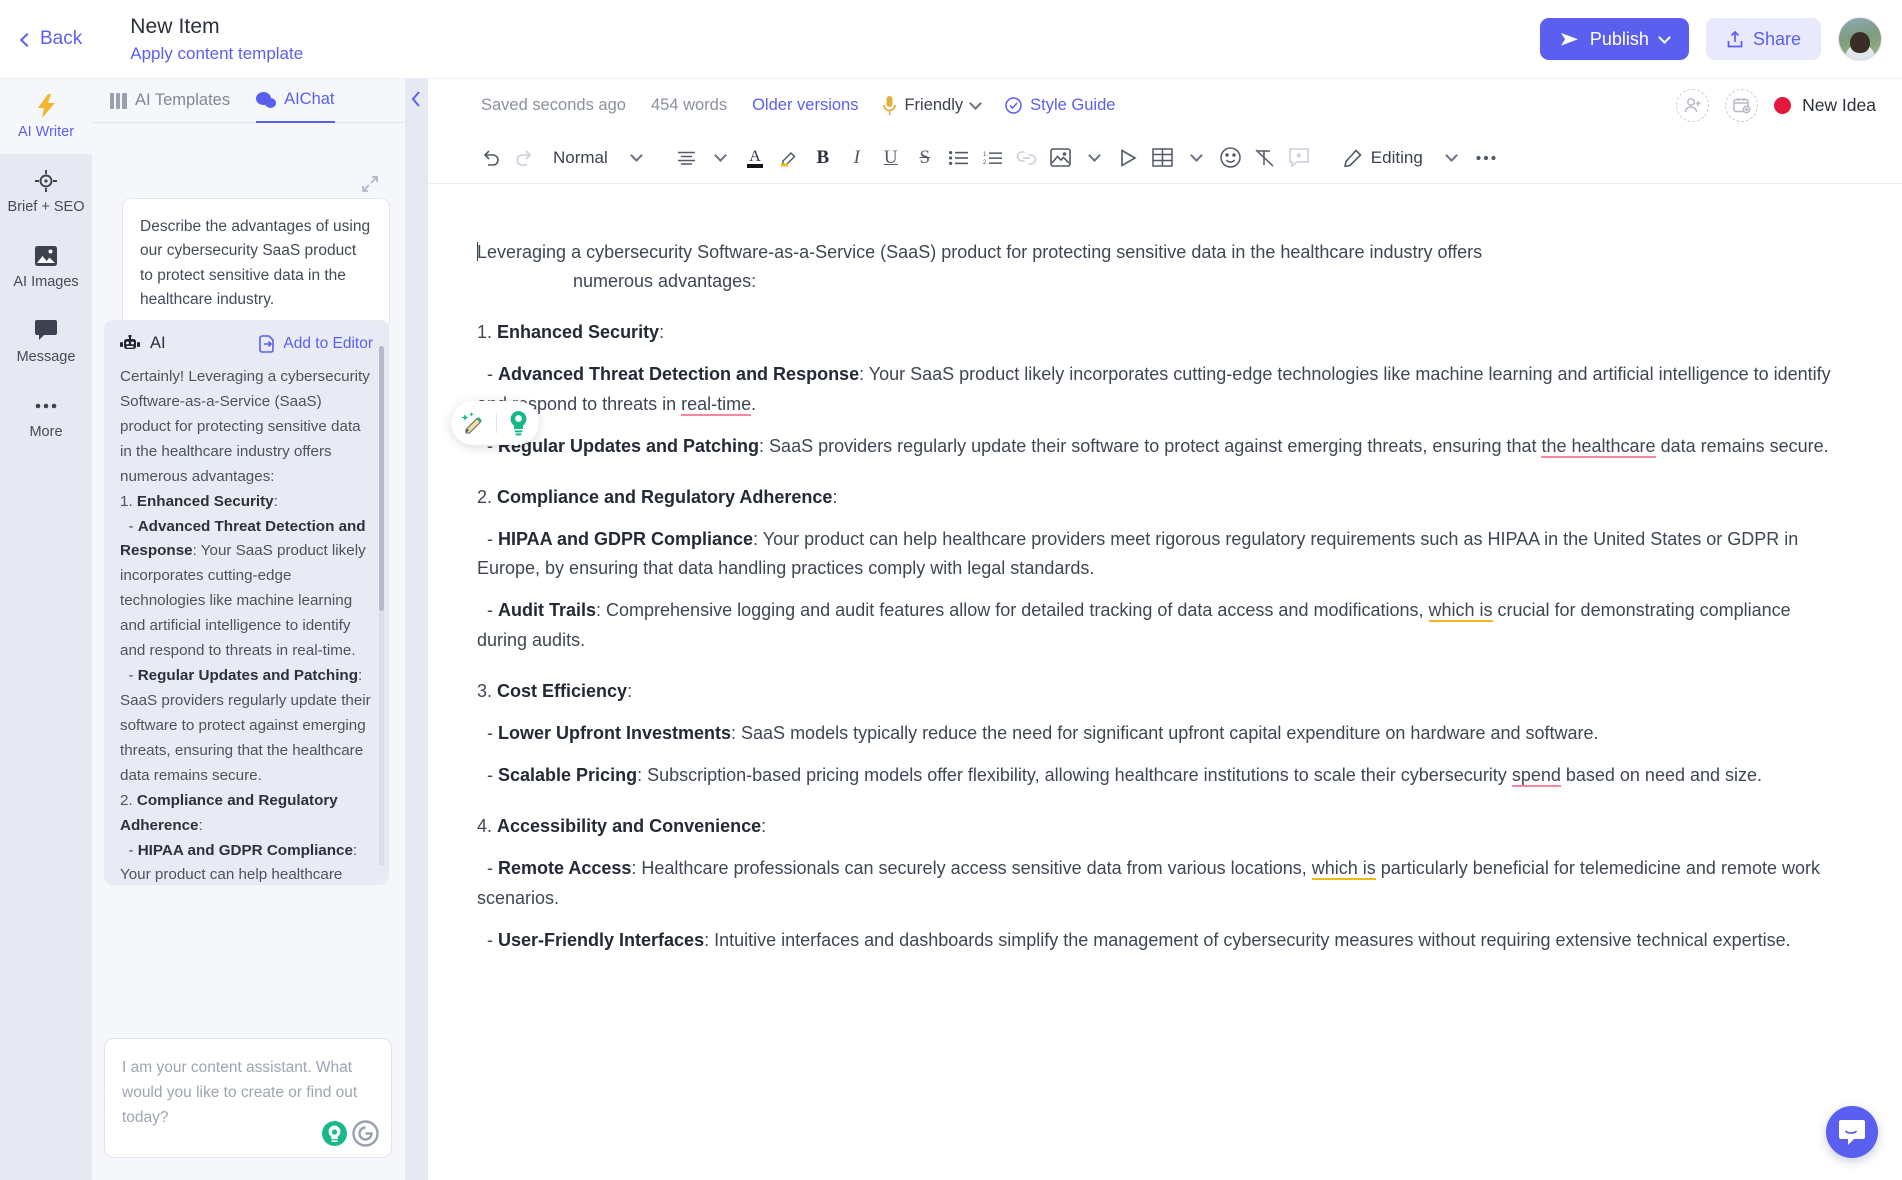 Image resolution: width=1902 pixels, height=1180 pixels. Describe the element at coordinates (1265, 158) in the screenshot. I see `clear-format-button` at that location.